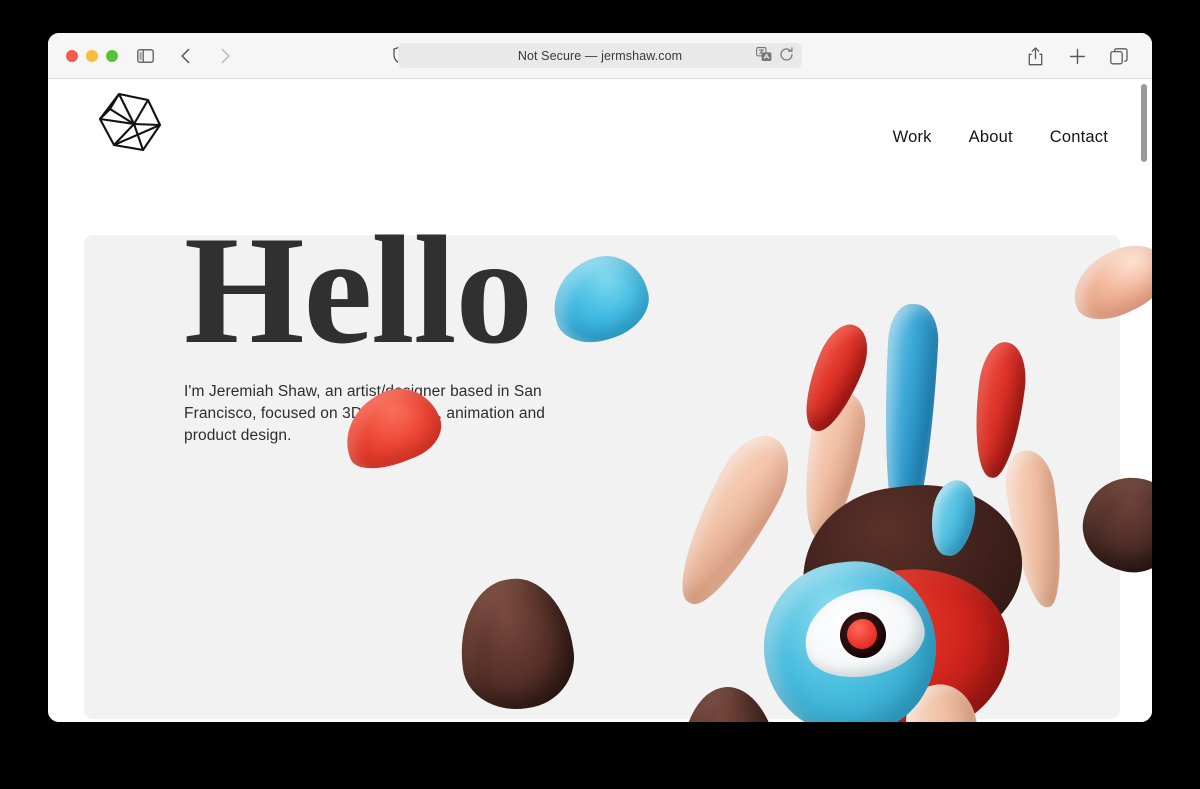 The image size is (1200, 789). I want to click on nav-link-contact: Contact, so click(1079, 137).